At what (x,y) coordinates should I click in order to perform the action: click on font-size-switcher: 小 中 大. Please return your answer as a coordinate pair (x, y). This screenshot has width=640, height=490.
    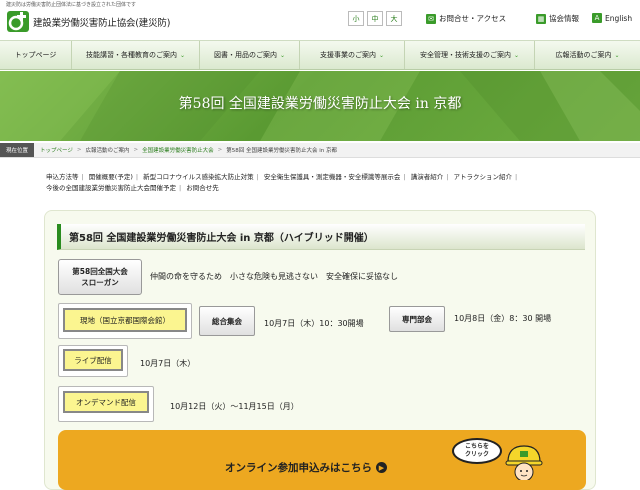
    Looking at the image, I should click on (375, 18).